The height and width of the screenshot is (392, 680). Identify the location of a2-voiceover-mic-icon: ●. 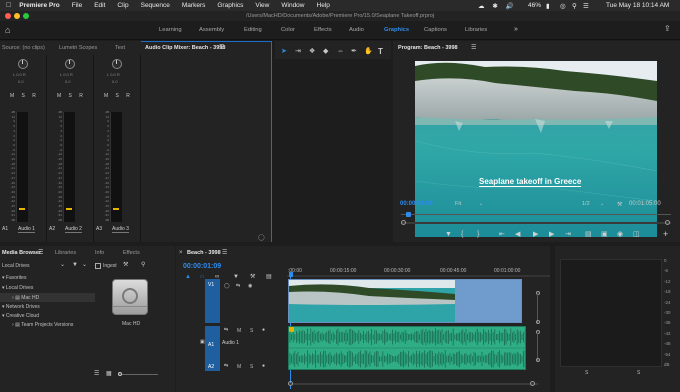
(263, 366).